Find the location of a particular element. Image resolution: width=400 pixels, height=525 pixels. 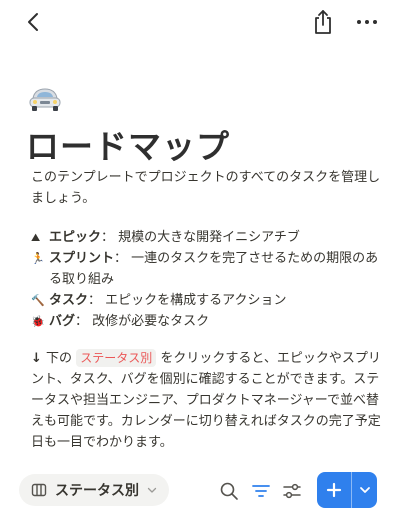

view-mention-chip: ステータス別 is located at coordinates (116, 358).